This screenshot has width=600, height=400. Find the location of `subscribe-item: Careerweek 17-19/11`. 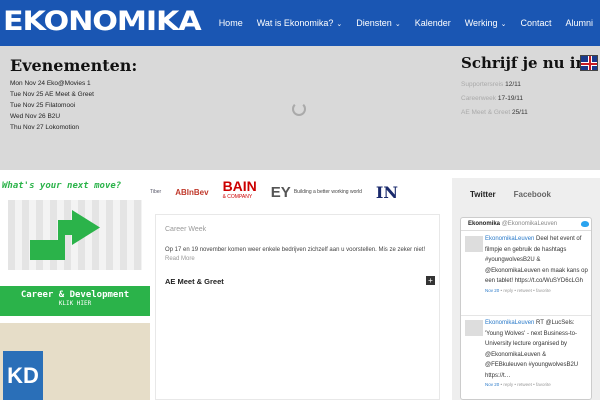

subscribe-item: Careerweek 17-19/11 is located at coordinates (494, 99).